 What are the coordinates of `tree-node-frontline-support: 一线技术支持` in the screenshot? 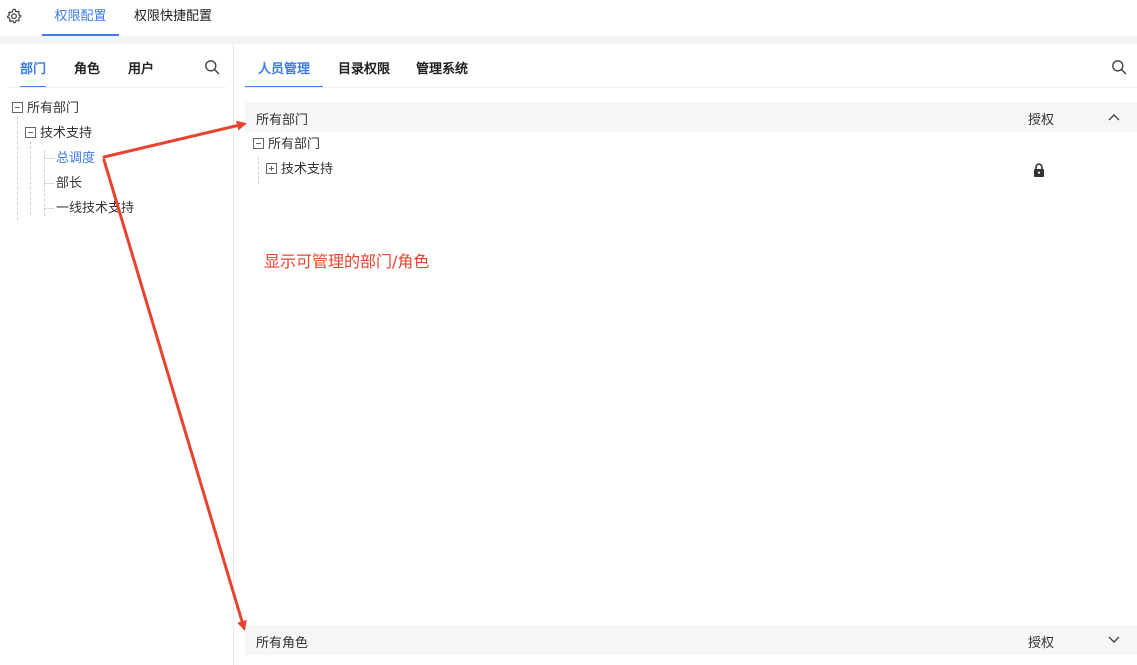 It's located at (95, 209).